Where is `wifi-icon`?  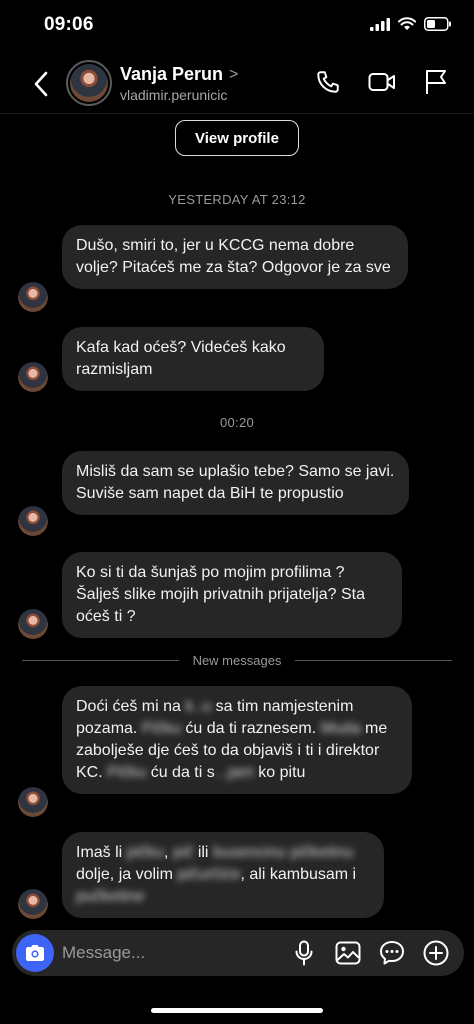 wifi-icon is located at coordinates (407, 26).